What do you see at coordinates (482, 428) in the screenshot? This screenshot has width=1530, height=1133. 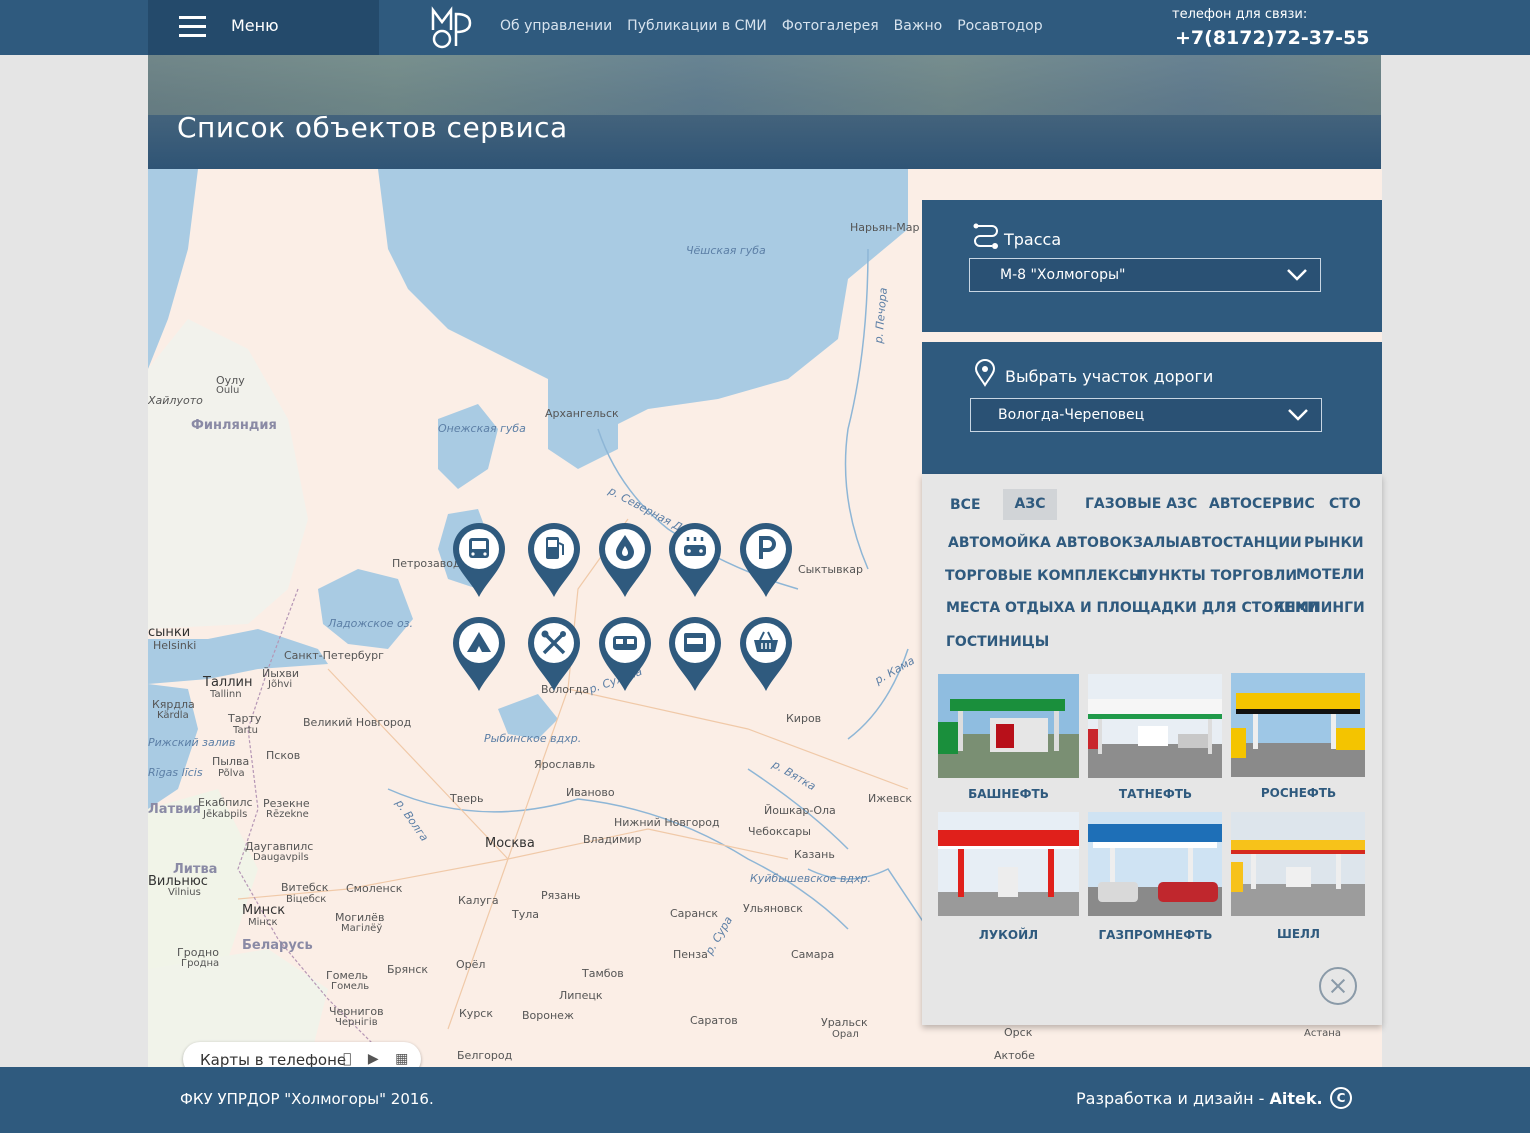 I see `water-label: Онежская губа` at bounding box center [482, 428].